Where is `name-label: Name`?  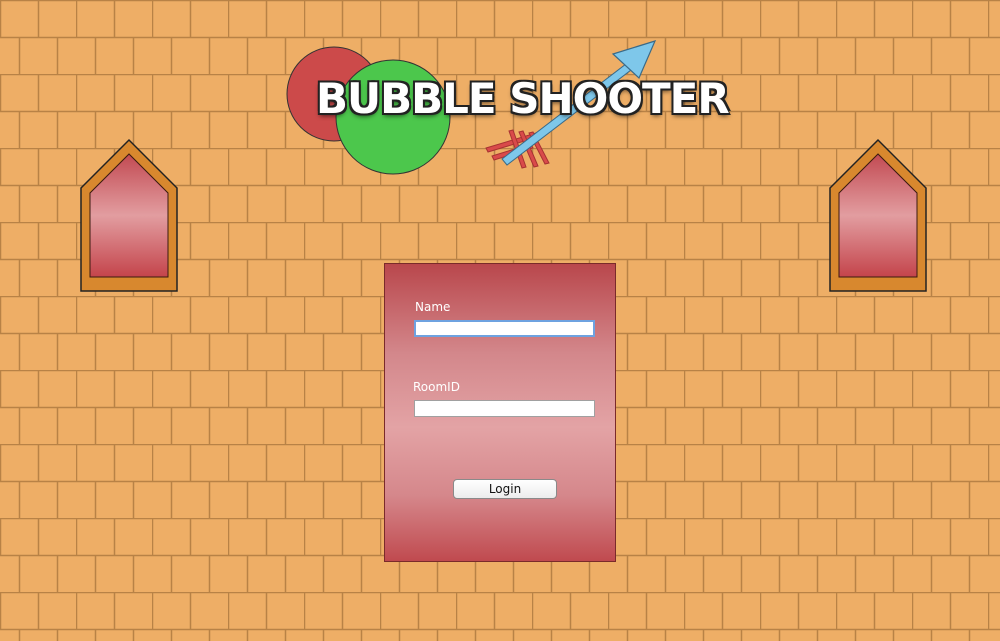
name-label: Name is located at coordinates (433, 307).